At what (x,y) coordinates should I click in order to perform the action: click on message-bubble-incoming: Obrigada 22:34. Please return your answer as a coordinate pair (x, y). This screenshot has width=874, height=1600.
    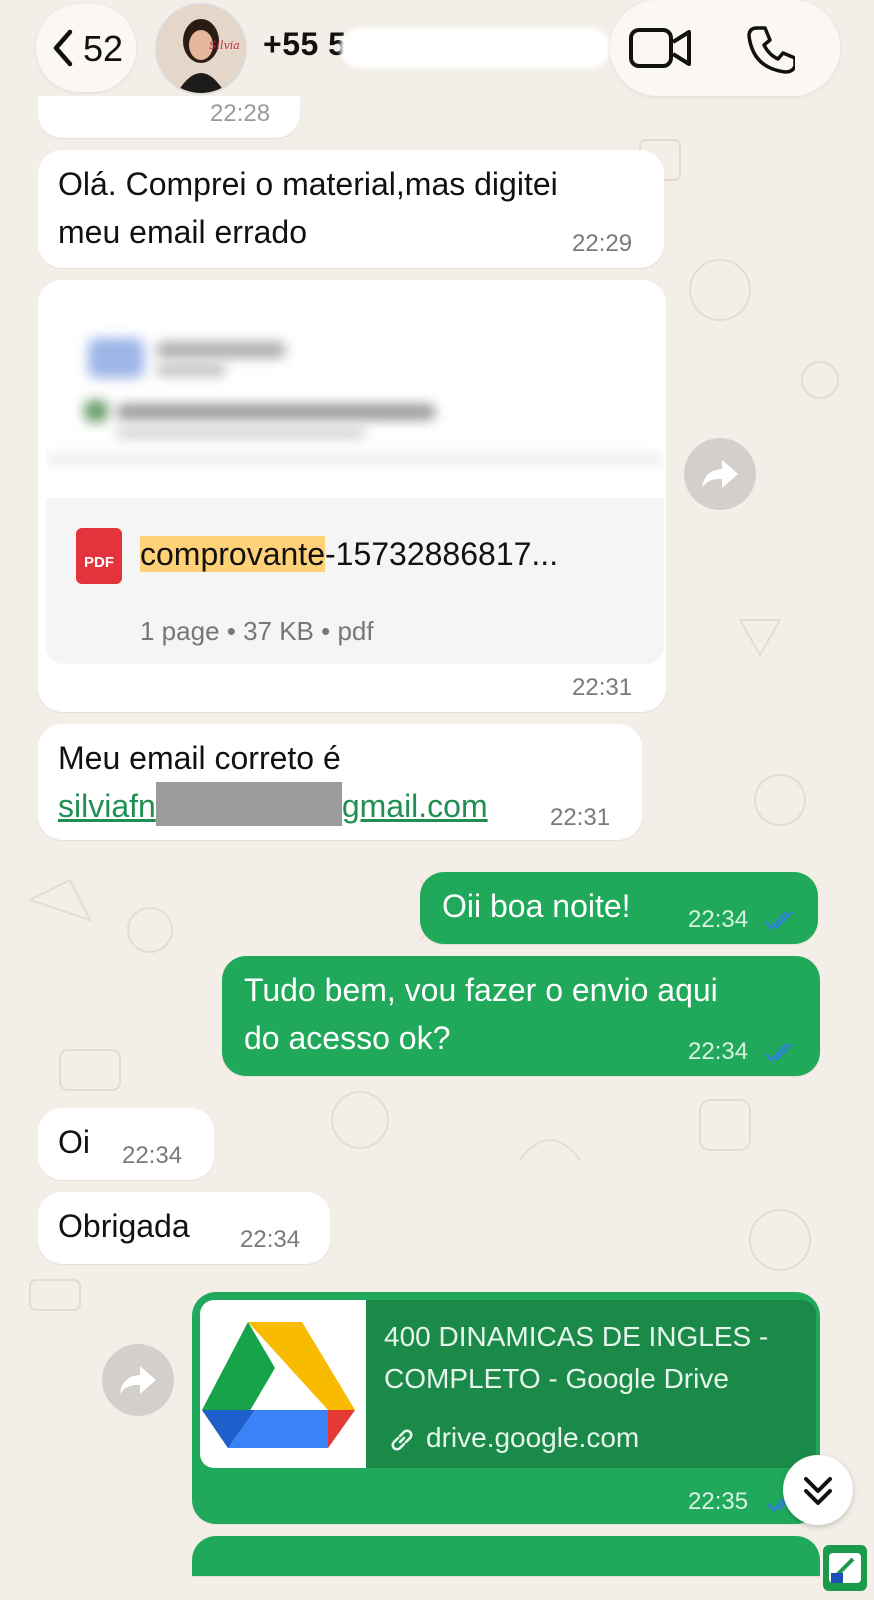
    Looking at the image, I should click on (184, 1228).